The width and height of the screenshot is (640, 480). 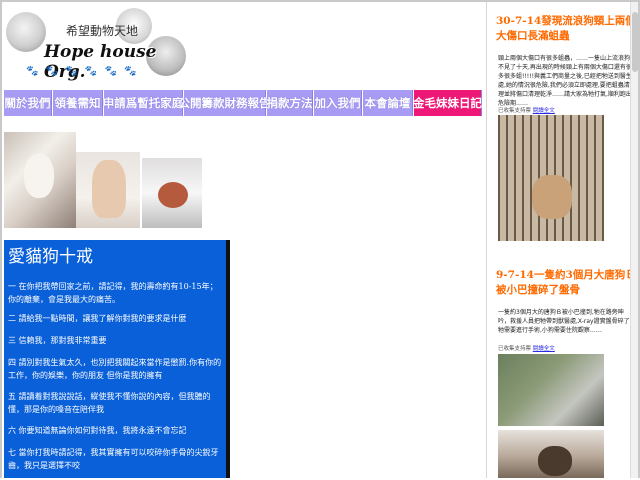 What do you see at coordinates (82, 71) in the screenshot?
I see `paw-prints-icon: 🐾 🐾 🐾 🐾 🐾 🐾` at bounding box center [82, 71].